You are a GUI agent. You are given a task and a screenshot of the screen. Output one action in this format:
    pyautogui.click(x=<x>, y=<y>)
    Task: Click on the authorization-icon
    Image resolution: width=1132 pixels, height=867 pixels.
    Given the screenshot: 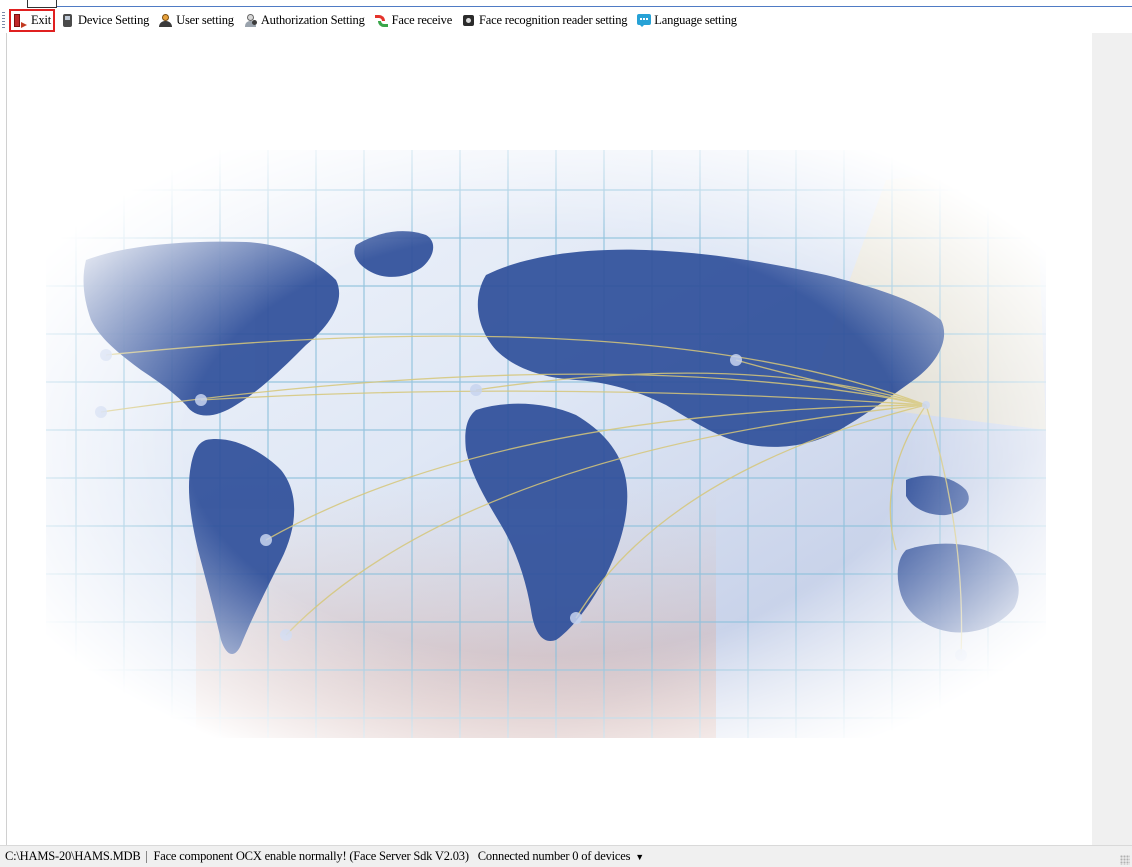 What is the action you would take?
    pyautogui.click(x=250, y=20)
    